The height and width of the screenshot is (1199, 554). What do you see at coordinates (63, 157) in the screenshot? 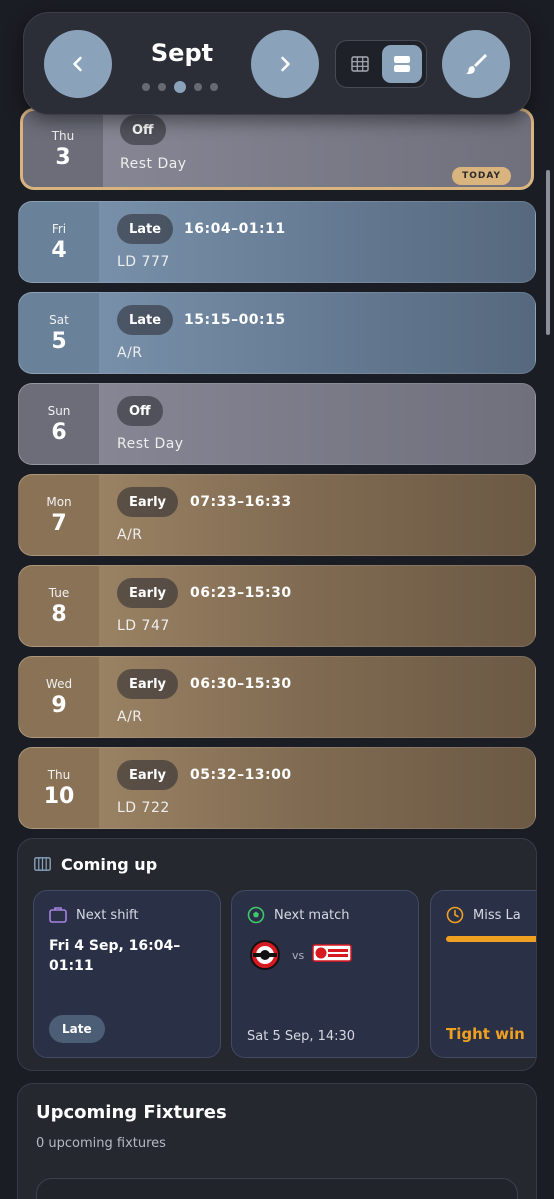
I see `day-number: 3` at bounding box center [63, 157].